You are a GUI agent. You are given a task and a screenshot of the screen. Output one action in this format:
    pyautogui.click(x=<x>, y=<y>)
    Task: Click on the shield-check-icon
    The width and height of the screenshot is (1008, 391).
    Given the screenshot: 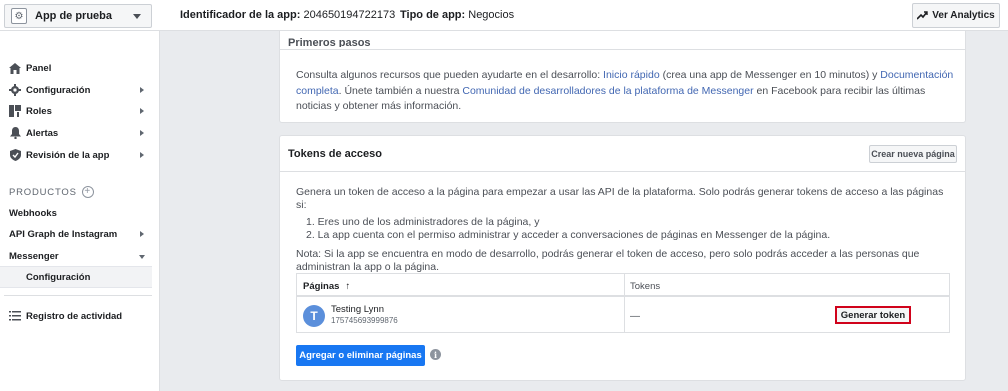 What is the action you would take?
    pyautogui.click(x=15, y=155)
    